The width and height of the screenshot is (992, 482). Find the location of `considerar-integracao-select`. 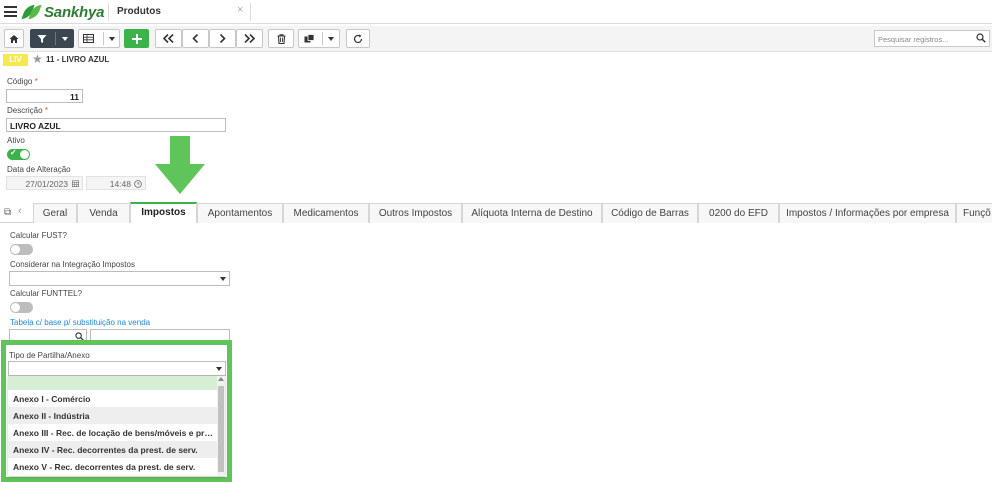

considerar-integracao-select is located at coordinates (119, 278).